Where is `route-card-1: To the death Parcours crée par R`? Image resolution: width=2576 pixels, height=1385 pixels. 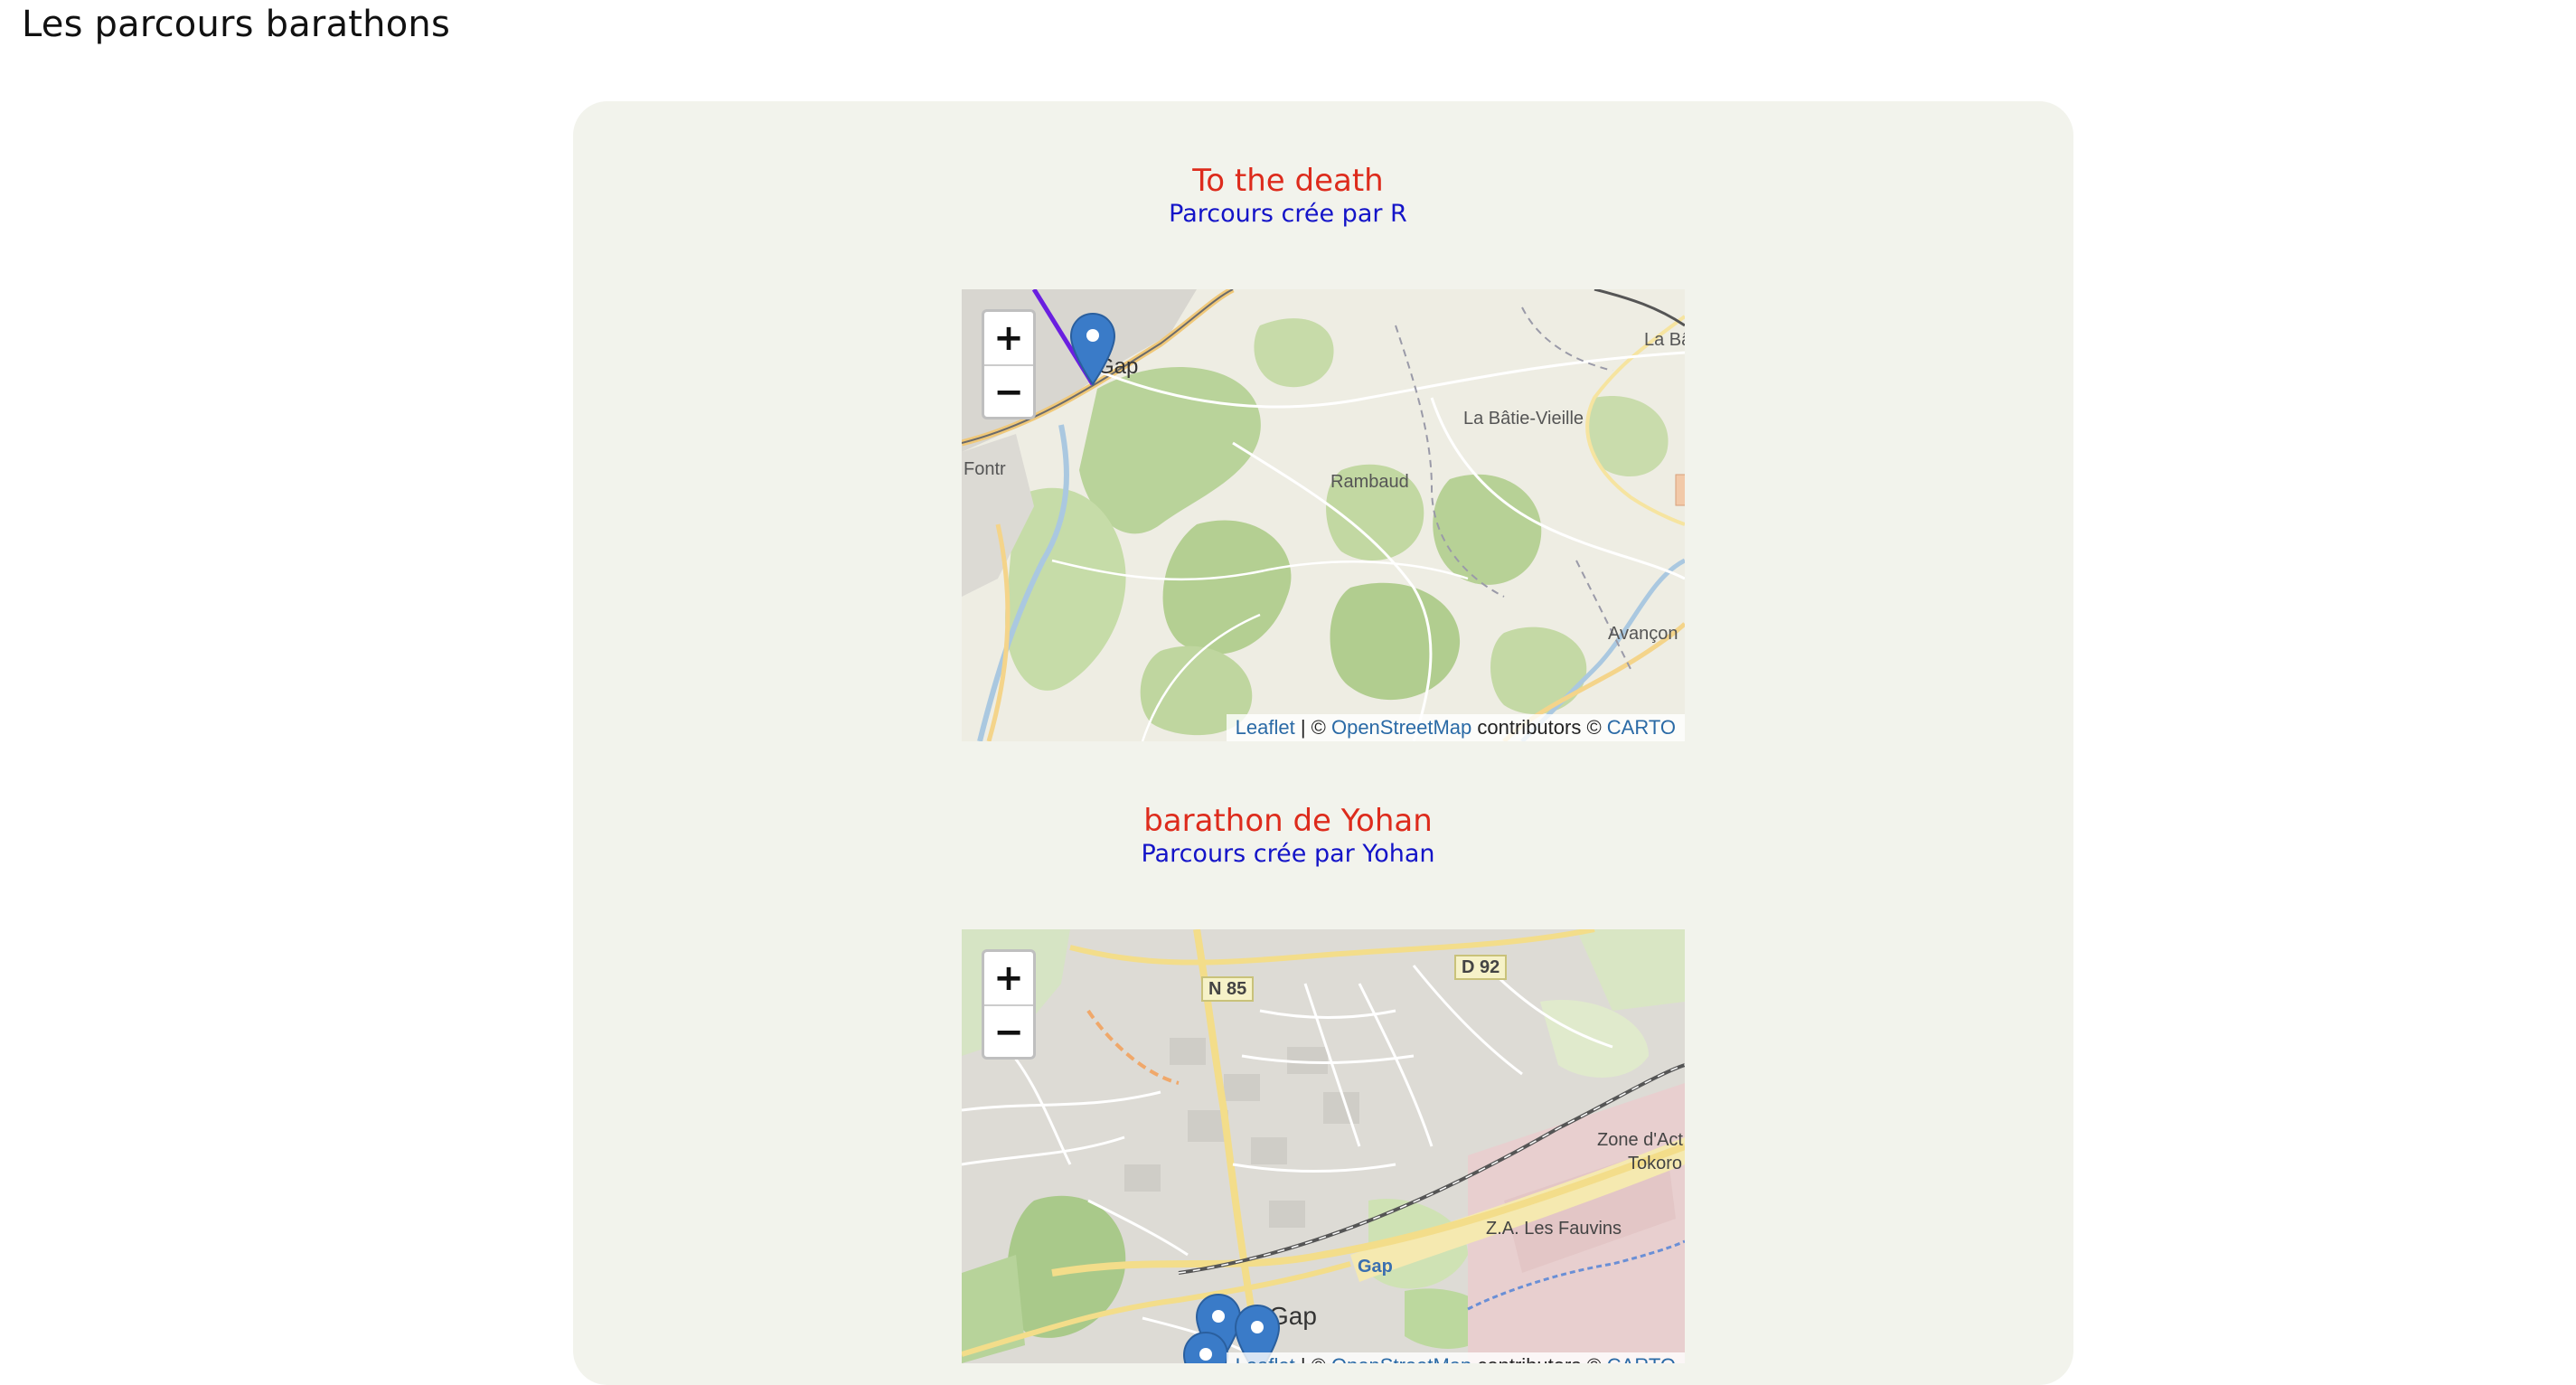
route-card-1: To the death Parcours crée par R is located at coordinates (1288, 196).